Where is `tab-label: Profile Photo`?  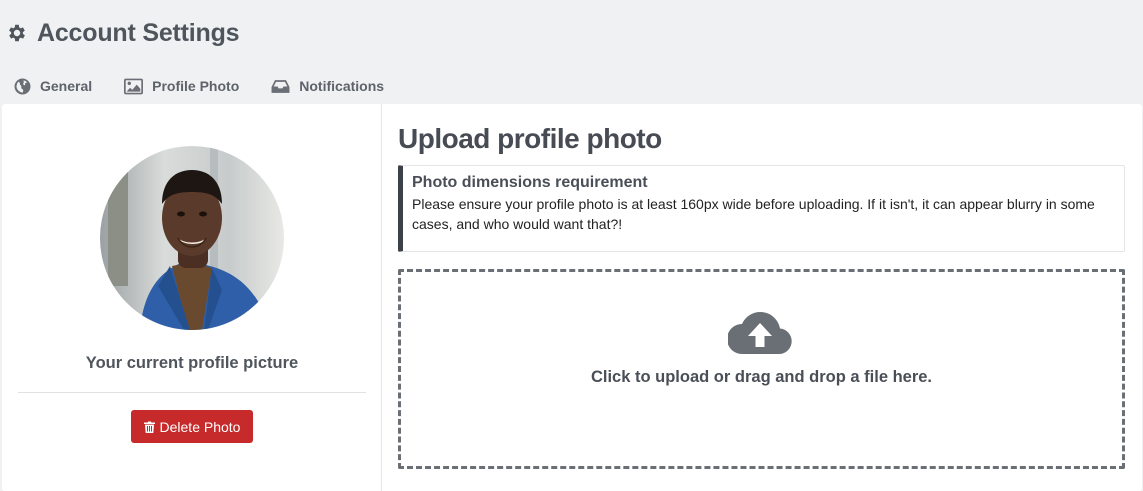 tab-label: Profile Photo is located at coordinates (196, 86).